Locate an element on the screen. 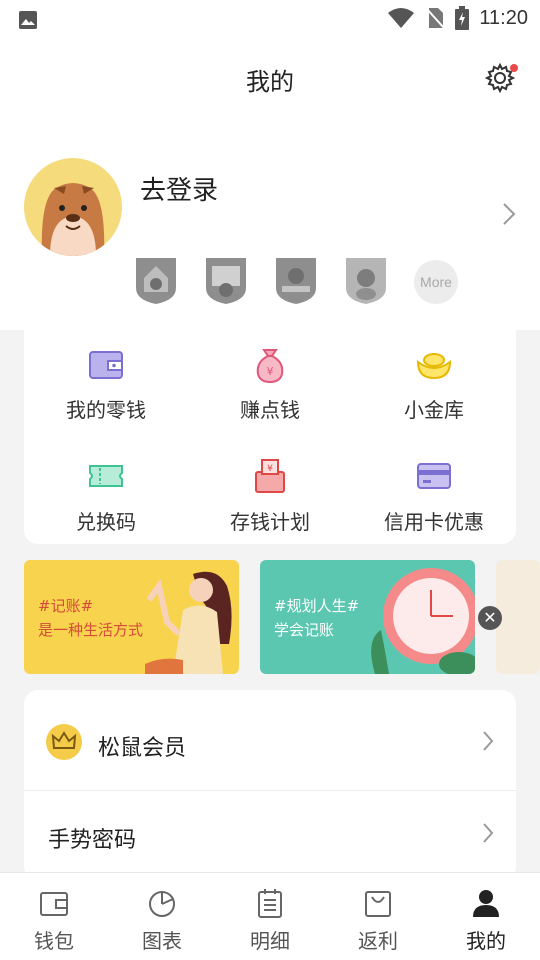 This screenshot has width=540, height=960. menu-label: 松鼠会员 is located at coordinates (142, 748).